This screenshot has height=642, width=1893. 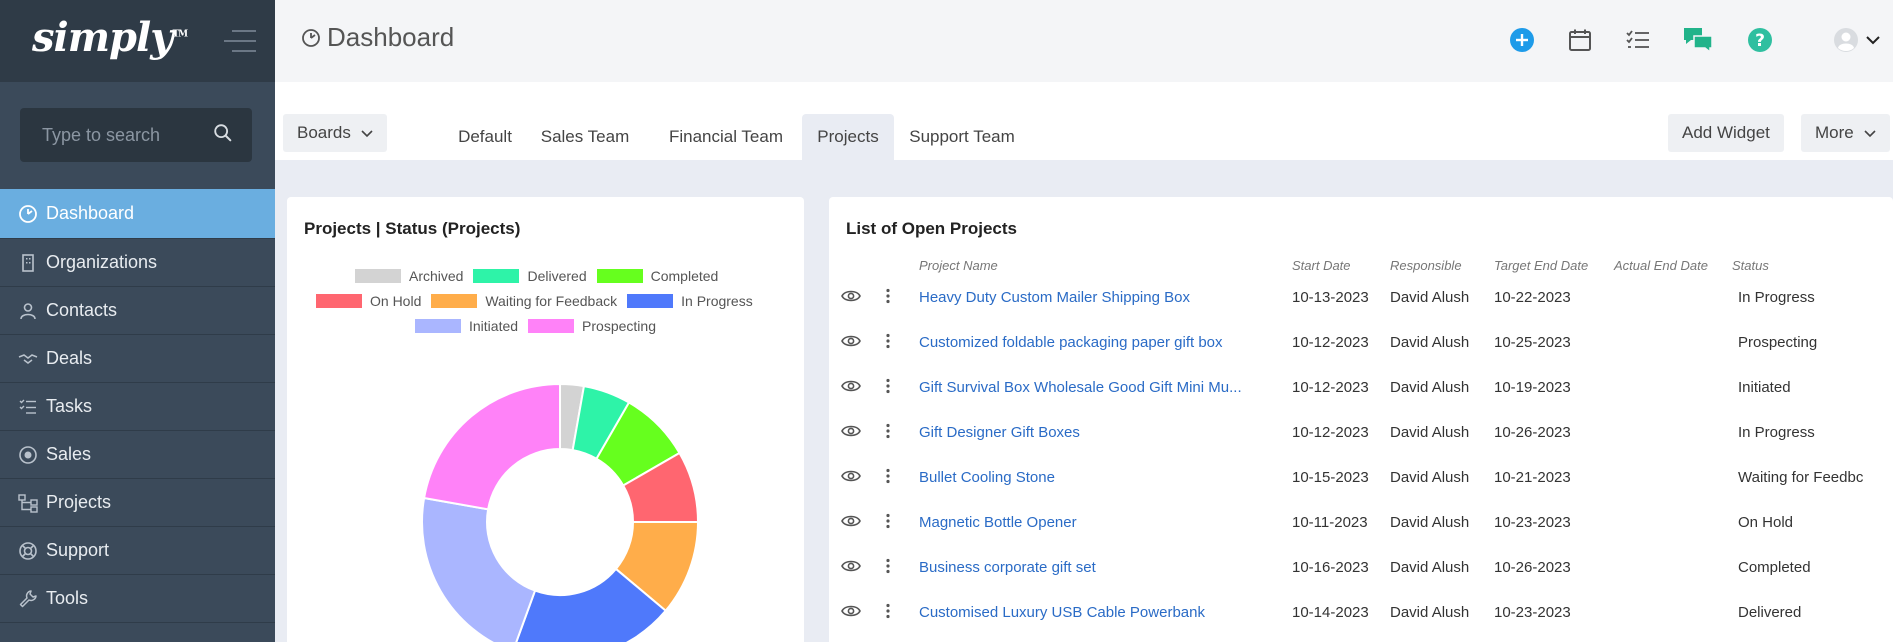 What do you see at coordinates (1554, 265) in the screenshot?
I see `col-target-end-date: Target End Date` at bounding box center [1554, 265].